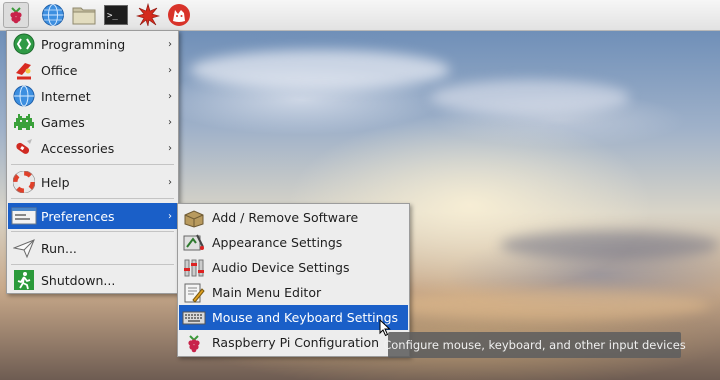 Image resolution: width=720 pixels, height=380 pixels. What do you see at coordinates (24, 182) in the screenshot?
I see `lifebuoy-icon` at bounding box center [24, 182].